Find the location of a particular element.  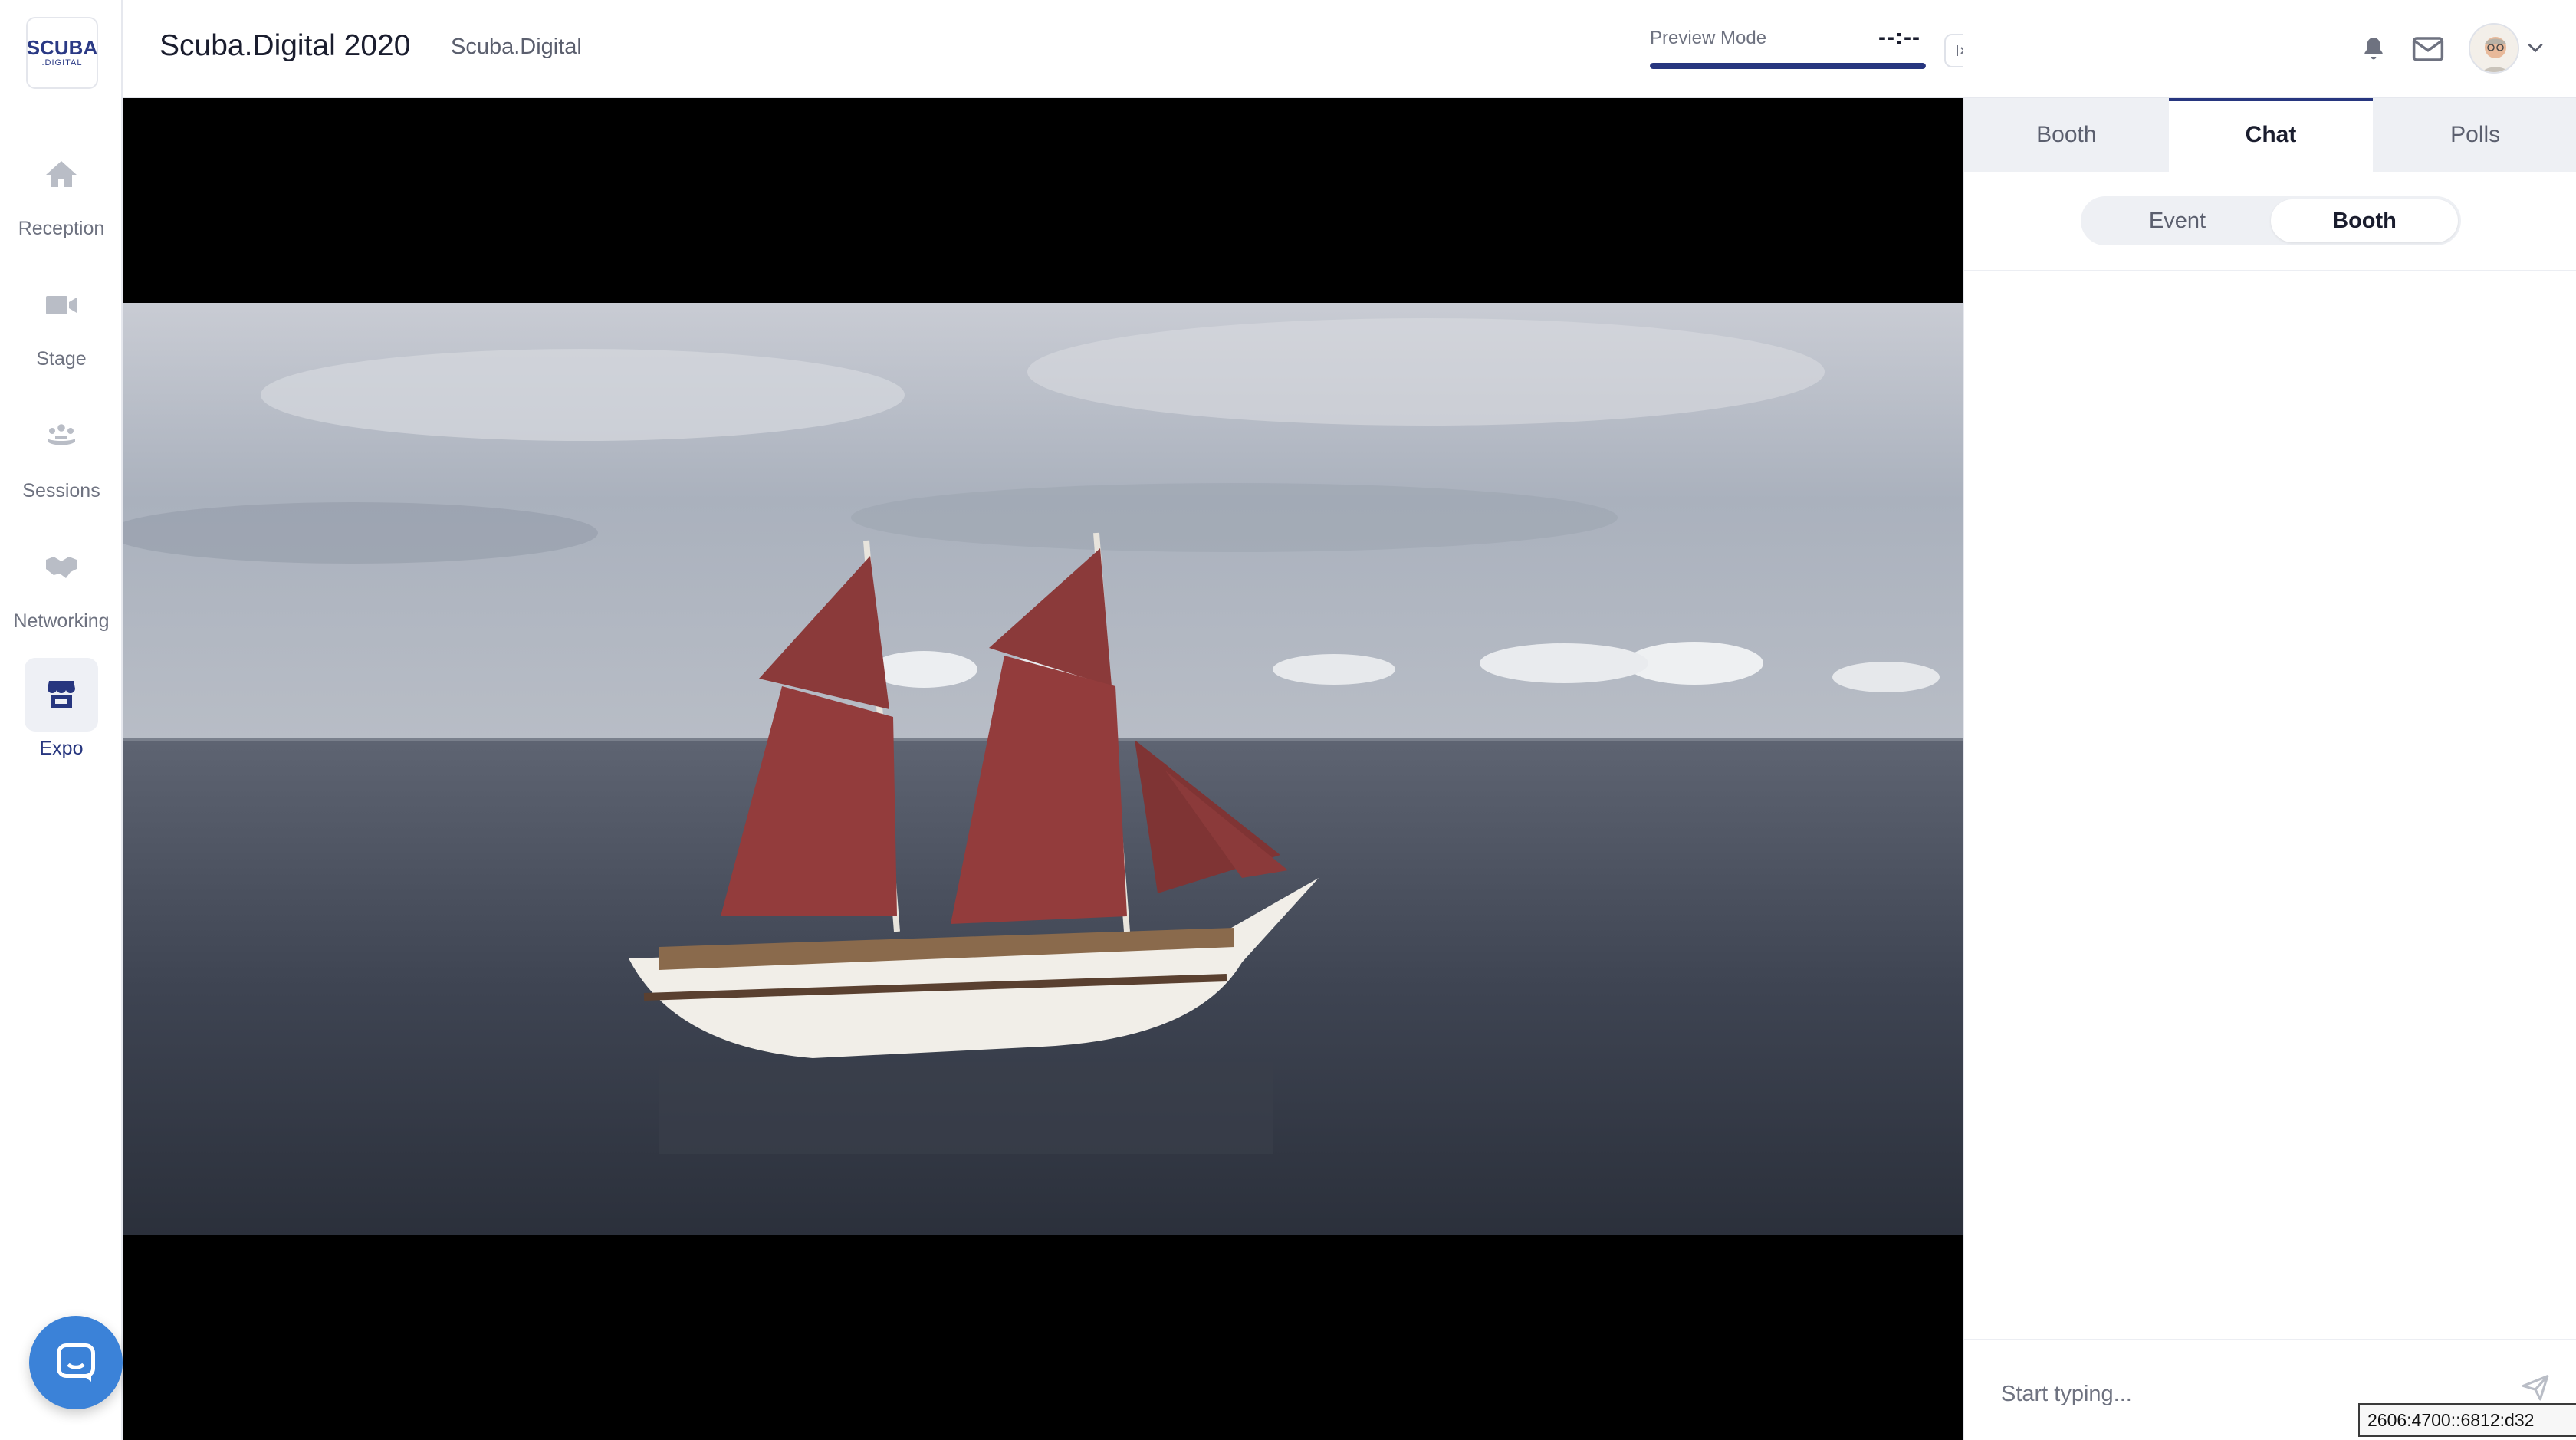

sidebar-item-label: Expo is located at coordinates (62, 748).